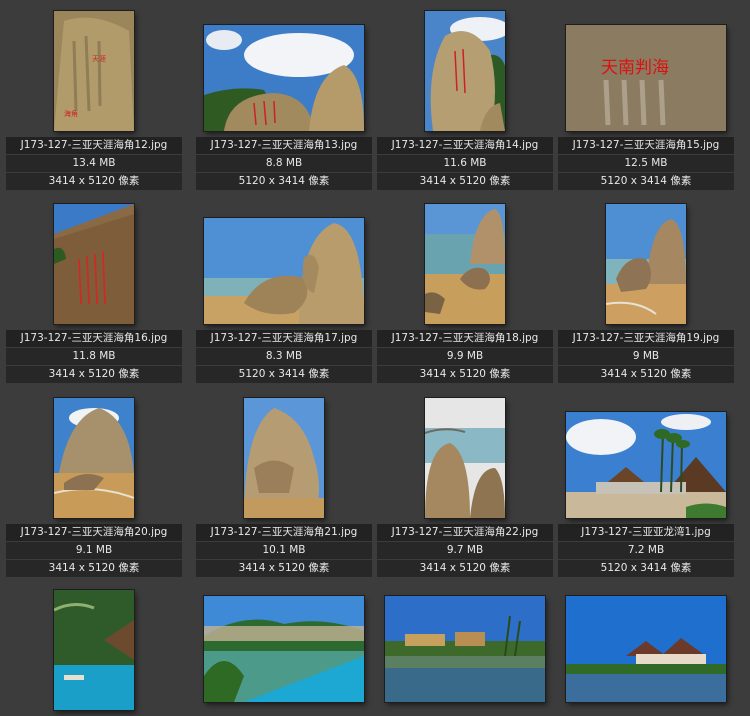 Image resolution: width=750 pixels, height=716 pixels. Describe the element at coordinates (646, 357) in the screenshot. I see `file-size: 9 MB` at that location.